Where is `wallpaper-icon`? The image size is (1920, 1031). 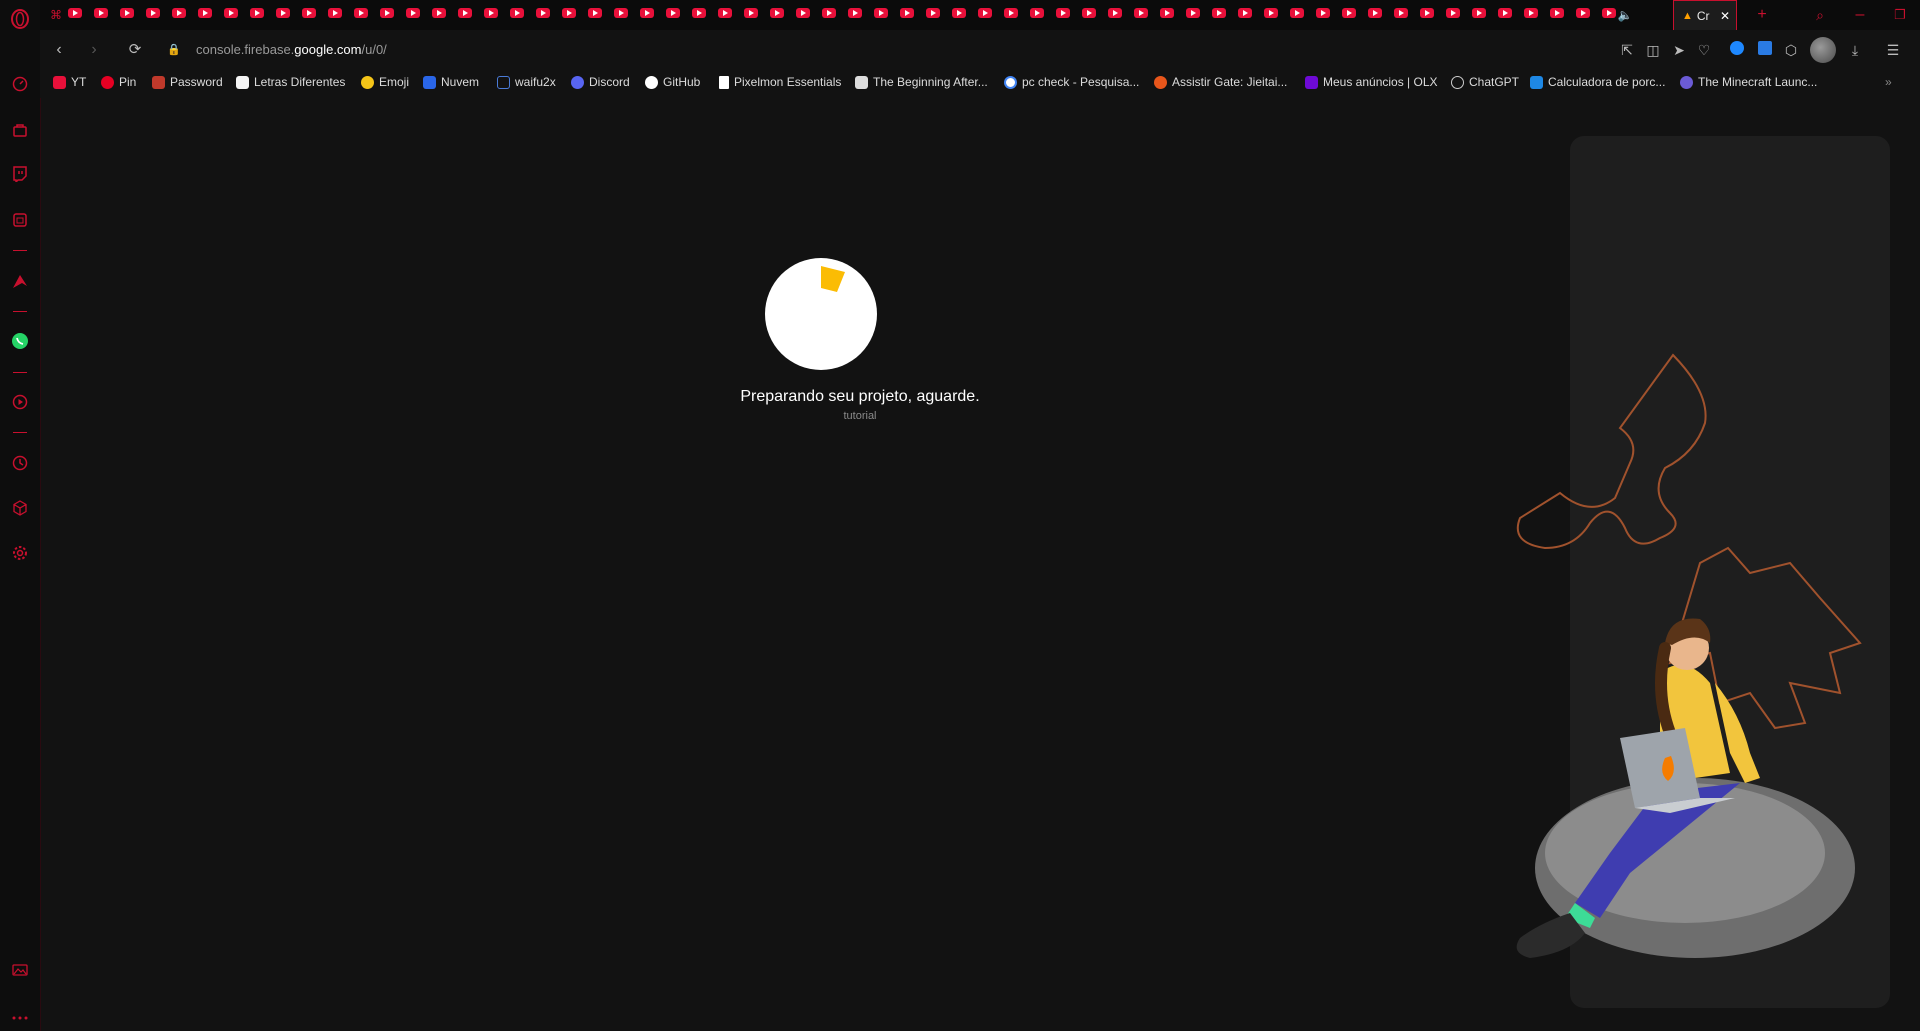
wallpaper-icon is located at coordinates (20, 970).